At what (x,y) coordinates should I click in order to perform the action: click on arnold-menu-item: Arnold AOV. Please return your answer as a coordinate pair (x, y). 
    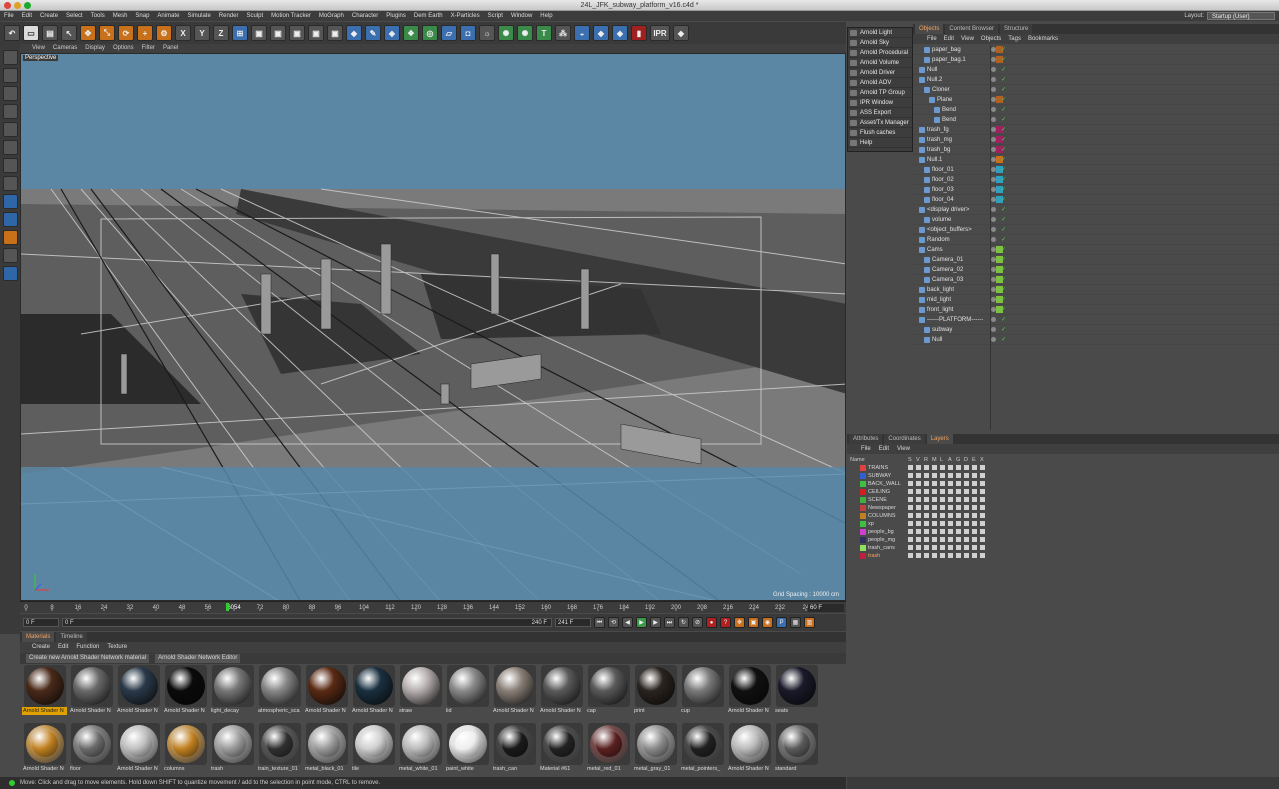
    Looking at the image, I should click on (880, 83).